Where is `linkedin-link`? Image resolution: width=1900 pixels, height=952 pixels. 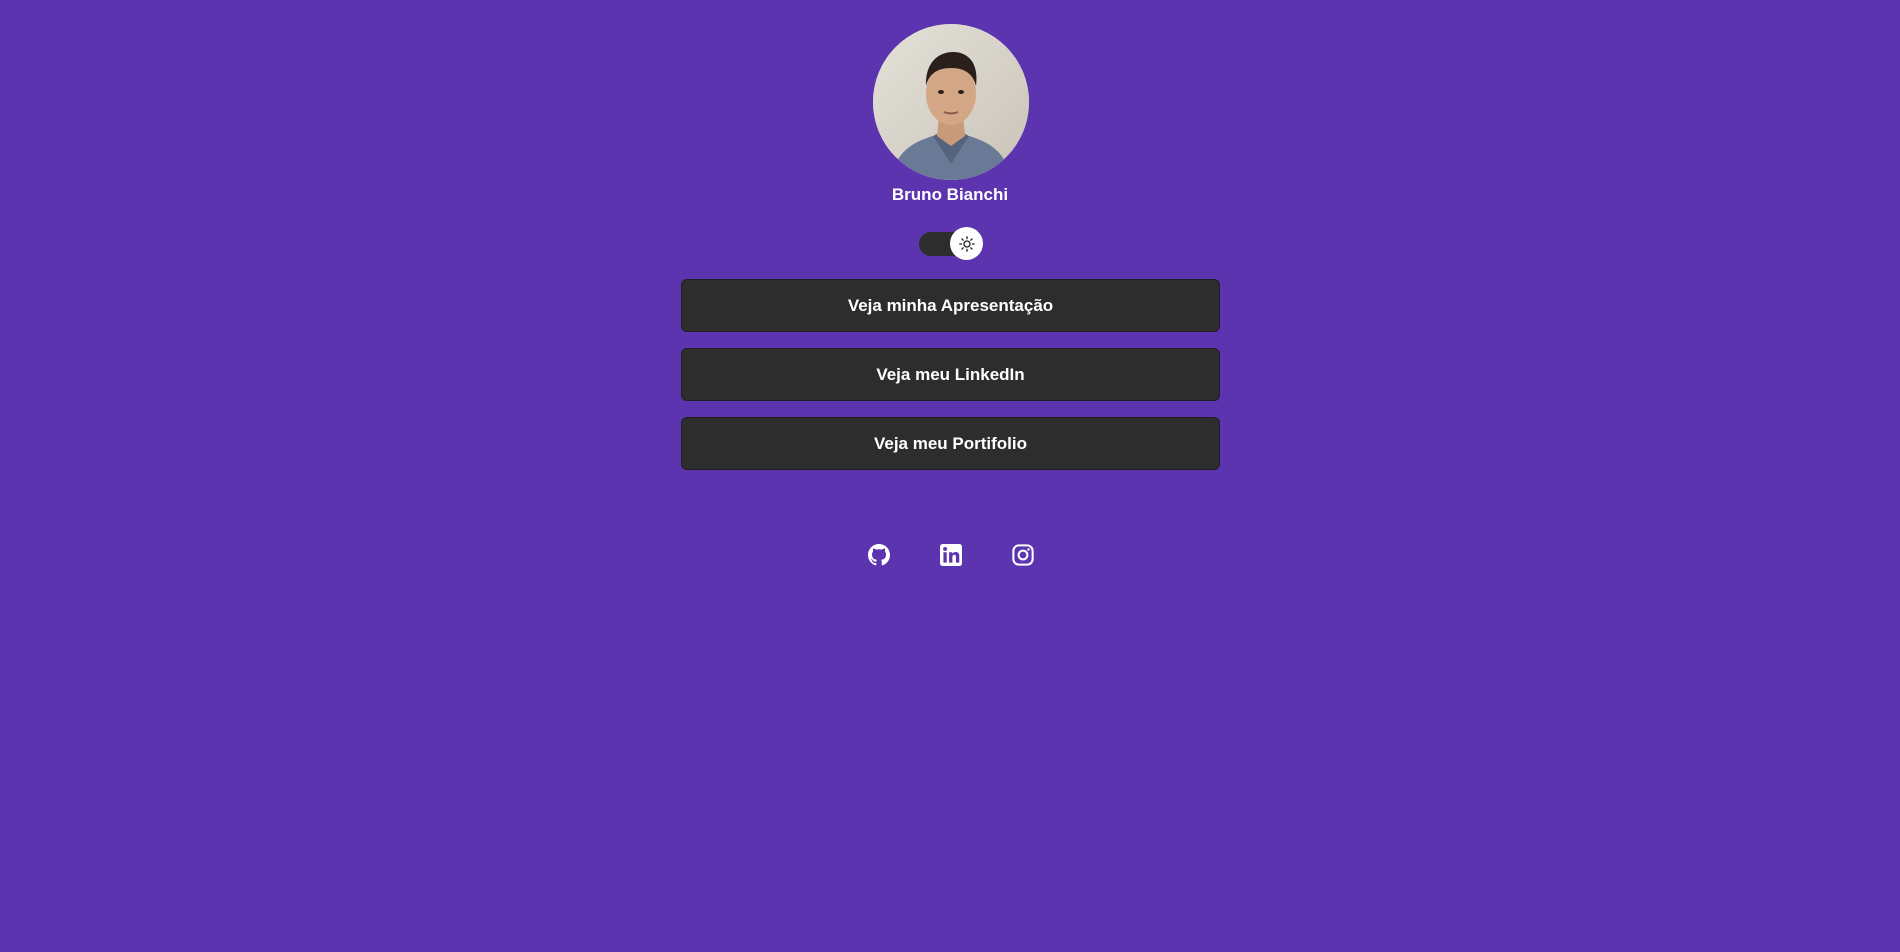 linkedin-link is located at coordinates (951, 555).